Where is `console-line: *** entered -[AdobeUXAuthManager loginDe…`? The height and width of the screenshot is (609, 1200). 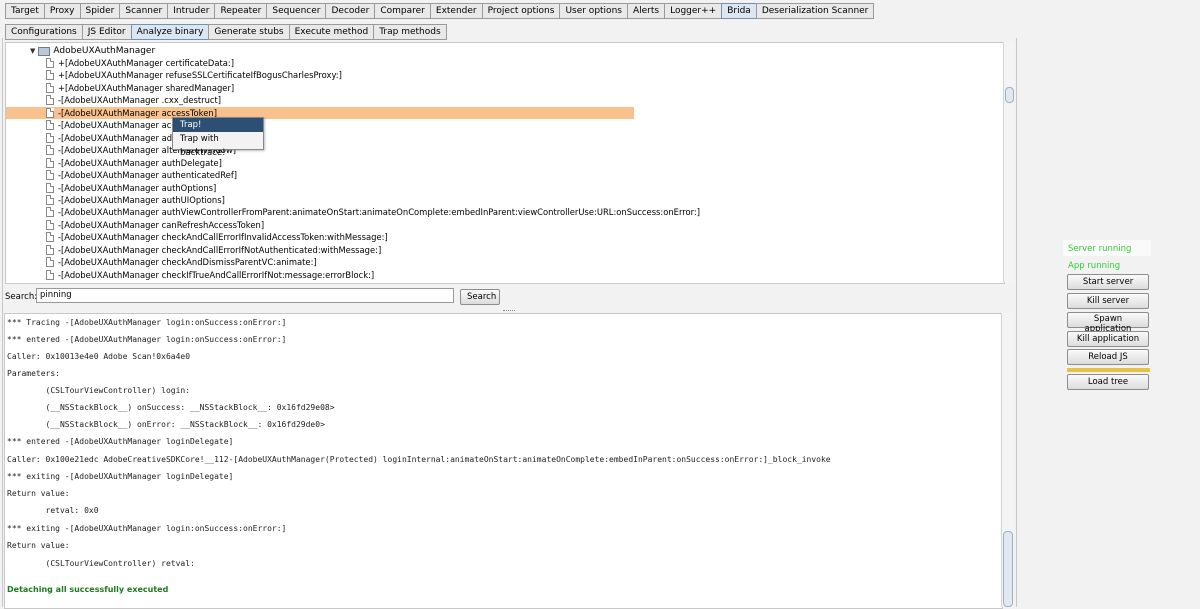 console-line: *** entered -[AdobeUXAuthManager loginDe… is located at coordinates (120, 441).